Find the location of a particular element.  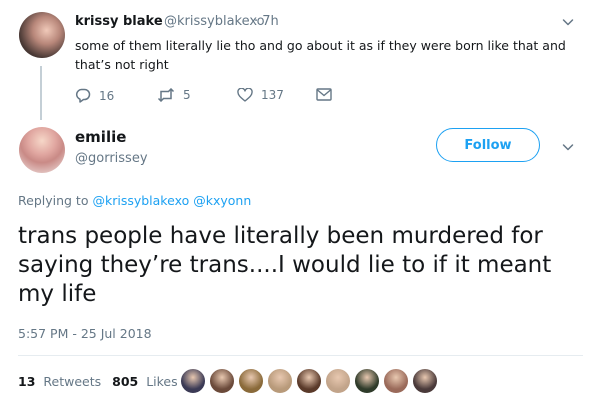

engagement-stats: 13 Retweets 805 Likes is located at coordinates (98, 381).